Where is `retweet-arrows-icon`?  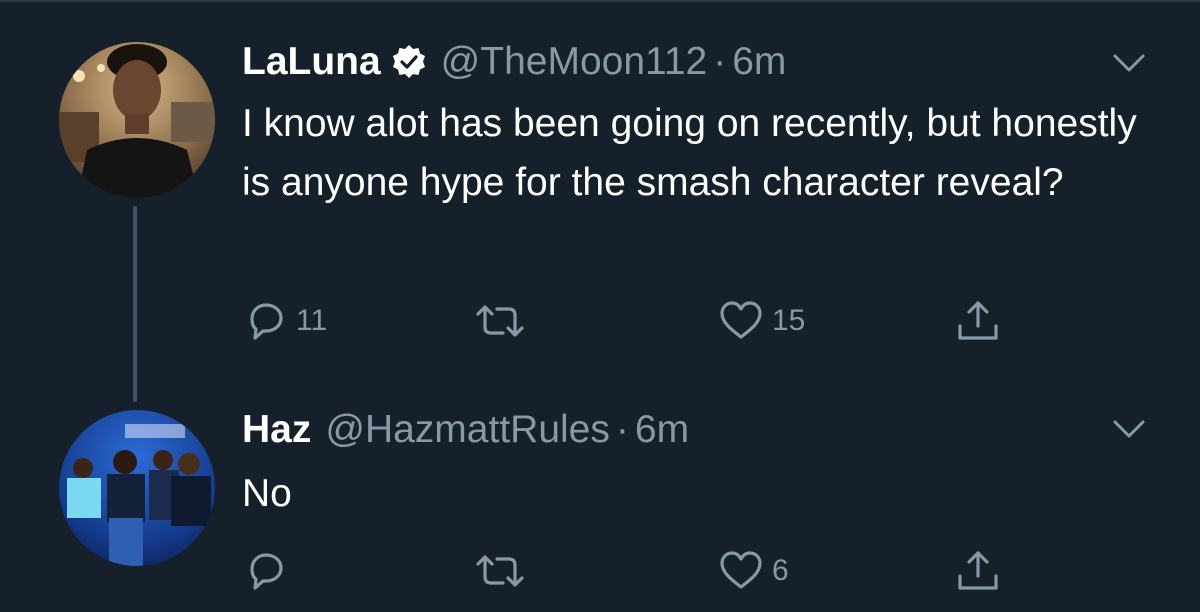
retweet-arrows-icon is located at coordinates (500, 571).